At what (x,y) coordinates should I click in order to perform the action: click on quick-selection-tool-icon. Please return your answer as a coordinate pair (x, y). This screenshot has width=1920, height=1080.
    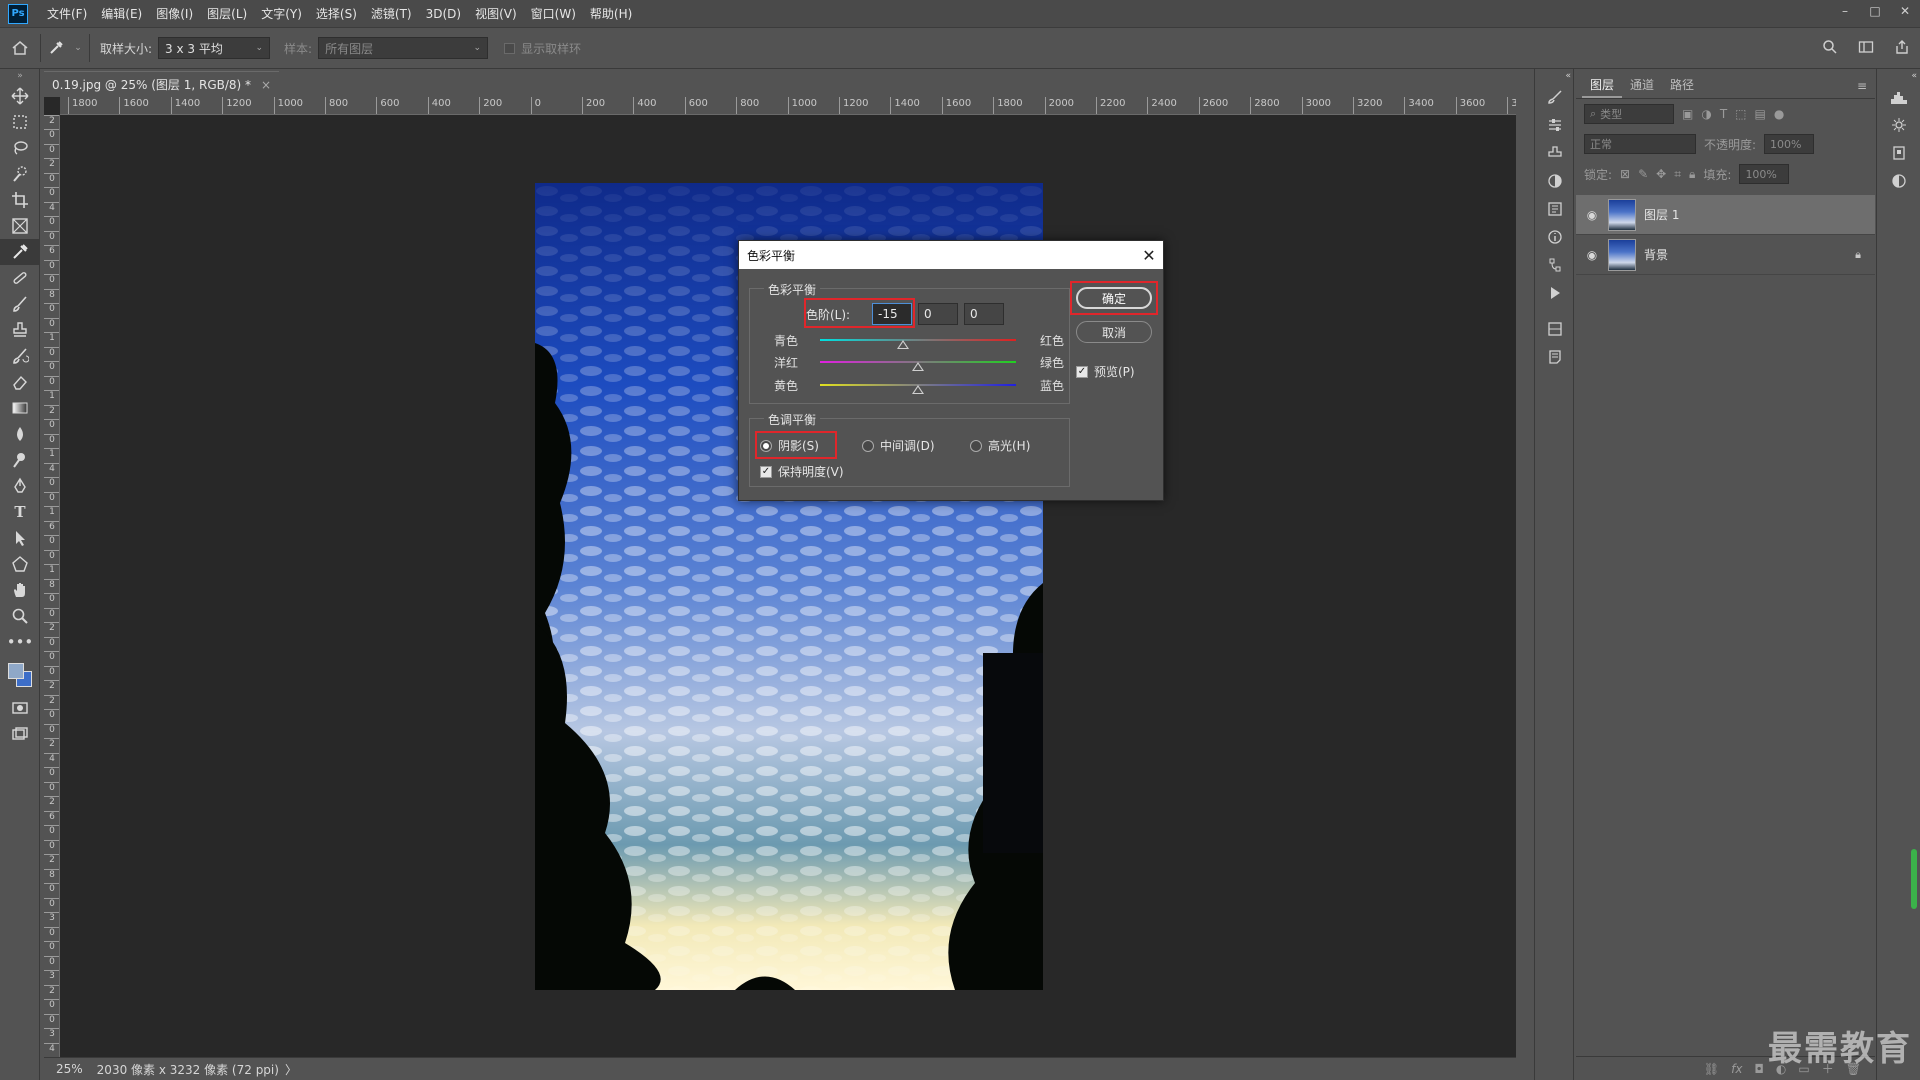
    Looking at the image, I should click on (20, 174).